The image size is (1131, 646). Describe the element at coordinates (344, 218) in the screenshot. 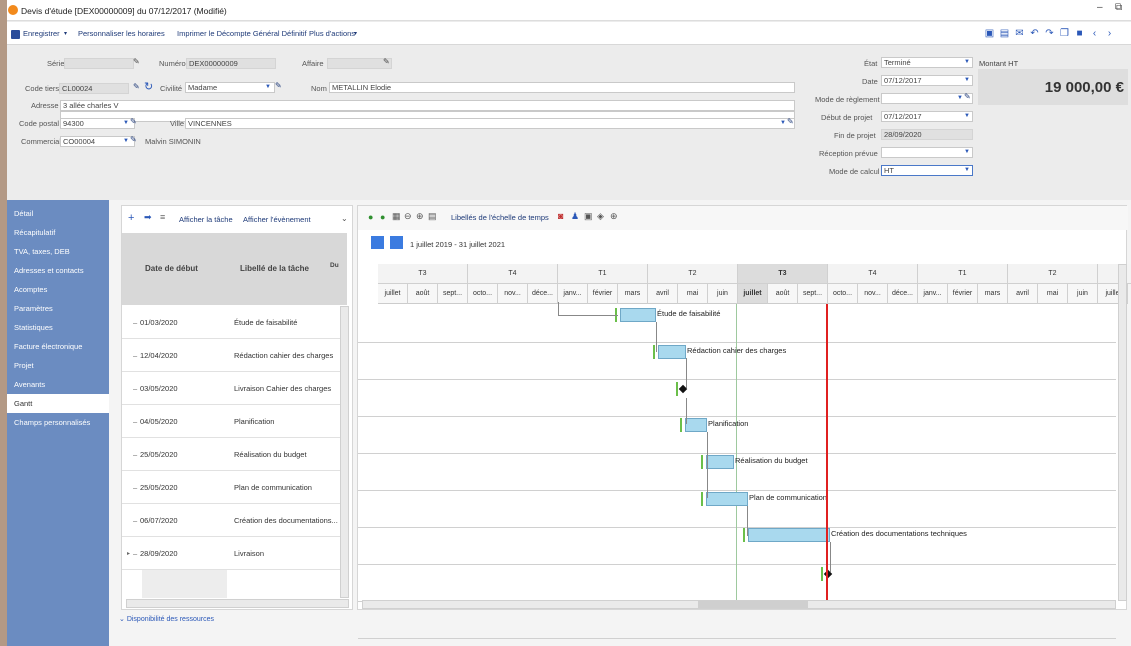

I see `chevron-down-icon: ⌄` at that location.